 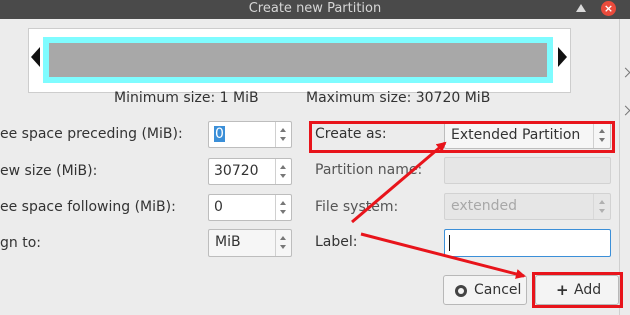 What do you see at coordinates (443, 255) in the screenshot?
I see `annotation-arrow-to-add` at bounding box center [443, 255].